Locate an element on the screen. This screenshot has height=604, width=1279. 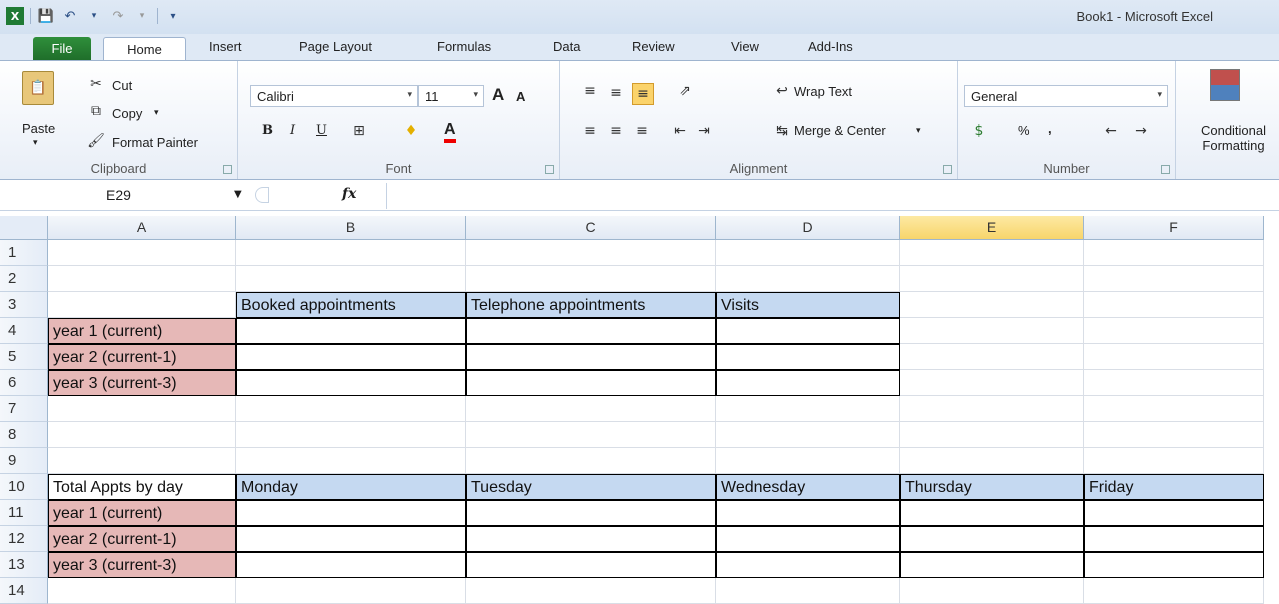
align-middle-icon: ≡ is located at coordinates (616, 93).